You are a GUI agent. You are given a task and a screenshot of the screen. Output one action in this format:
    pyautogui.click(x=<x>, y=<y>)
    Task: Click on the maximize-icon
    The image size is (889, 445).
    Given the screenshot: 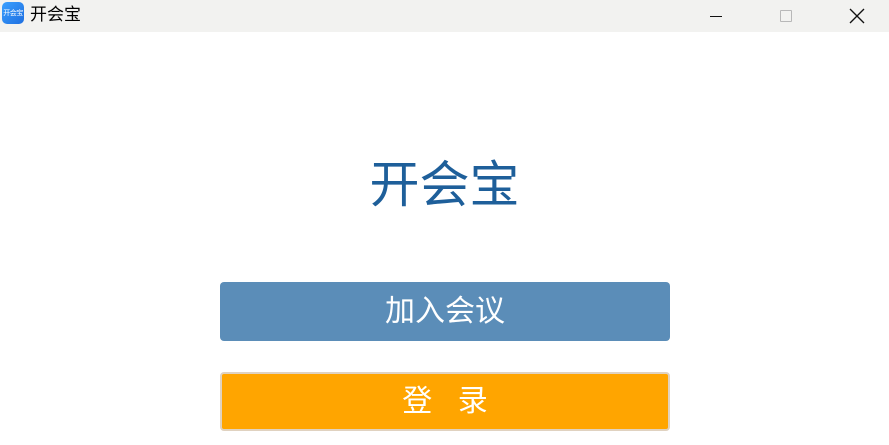 What is the action you would take?
    pyautogui.click(x=786, y=16)
    